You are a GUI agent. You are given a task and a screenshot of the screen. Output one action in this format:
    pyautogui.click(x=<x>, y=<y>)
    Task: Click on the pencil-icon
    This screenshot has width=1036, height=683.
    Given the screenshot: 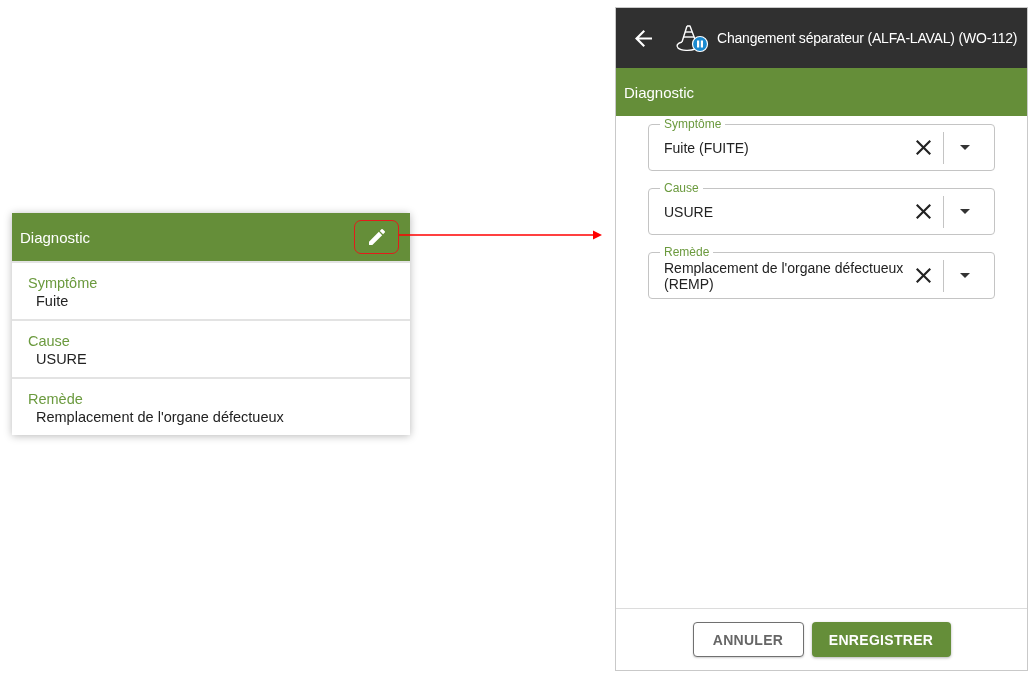 What is the action you would take?
    pyautogui.click(x=376, y=237)
    